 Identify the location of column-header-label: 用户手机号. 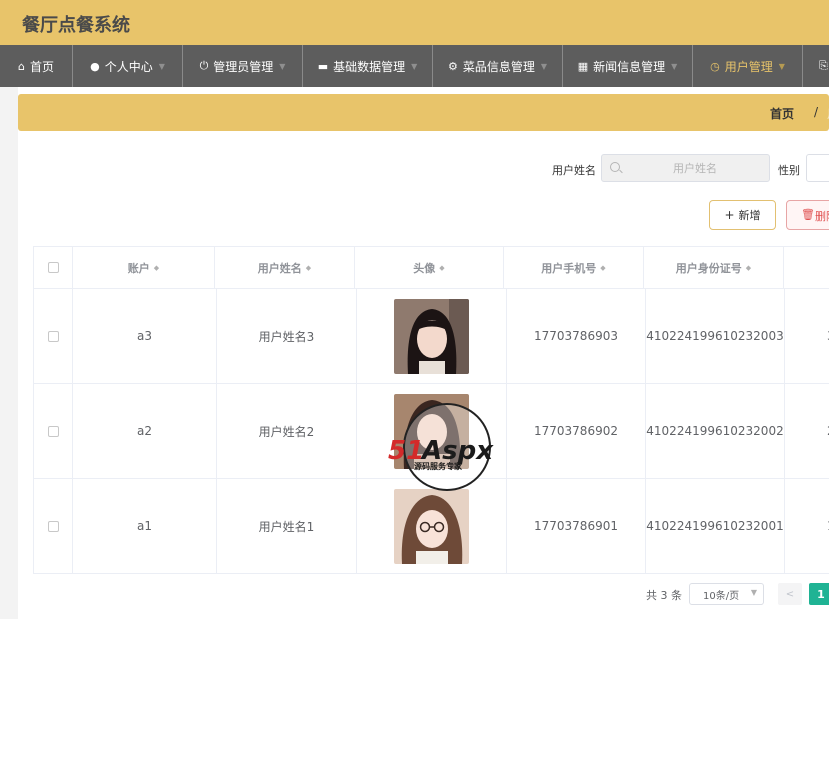
(569, 268).